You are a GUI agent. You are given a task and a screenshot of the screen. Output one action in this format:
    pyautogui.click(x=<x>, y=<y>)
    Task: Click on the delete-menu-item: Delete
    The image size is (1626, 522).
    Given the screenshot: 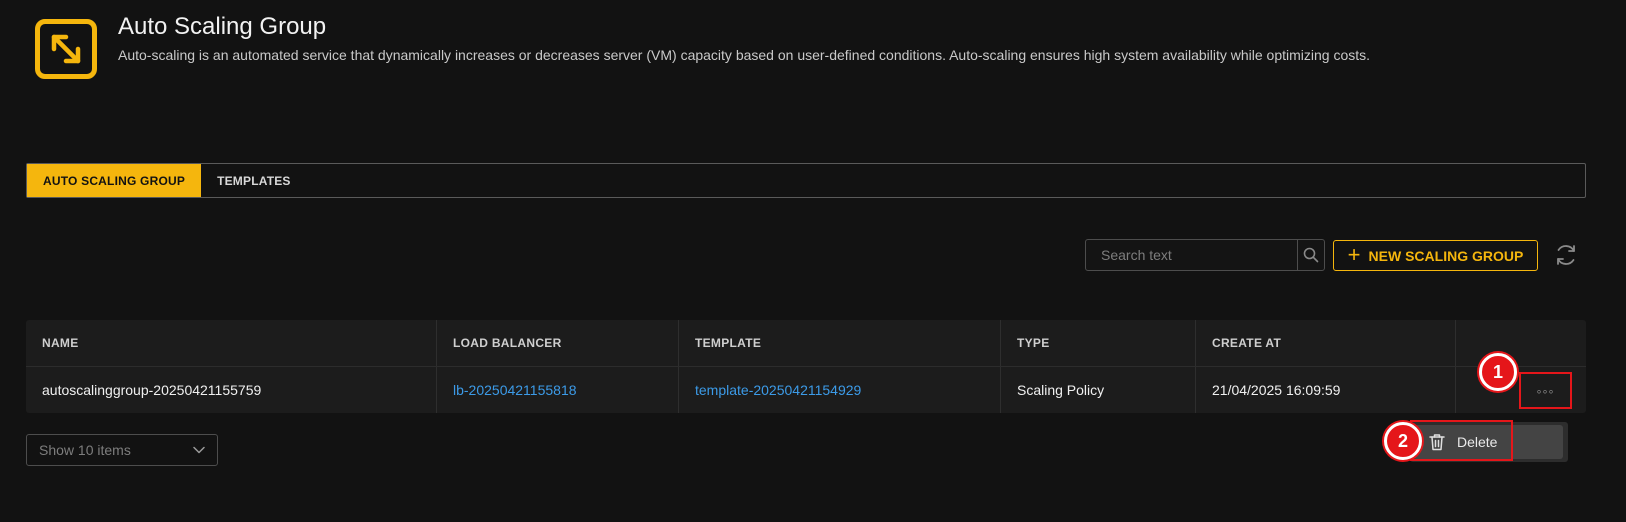 What is the action you would take?
    pyautogui.click(x=1488, y=442)
    